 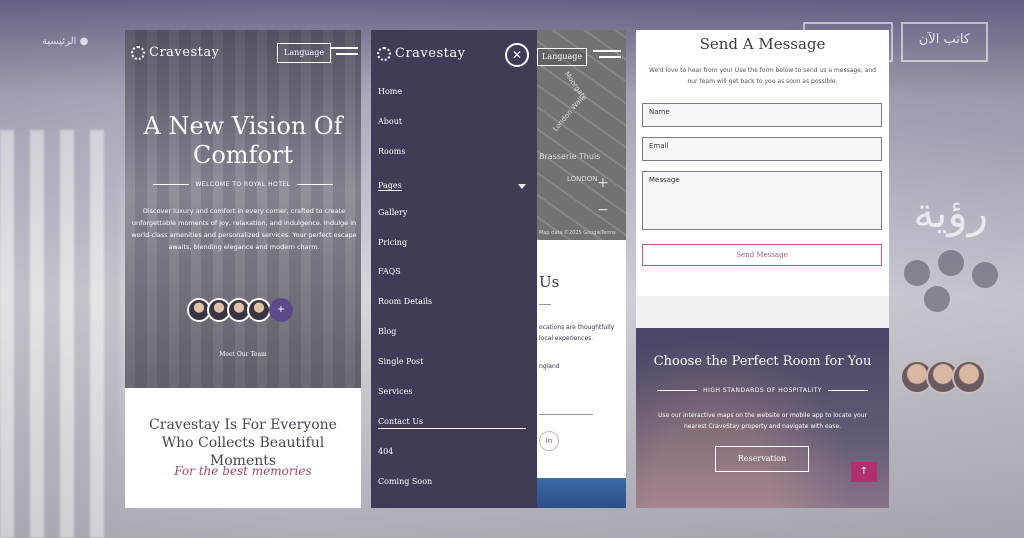 I want to click on scroll-to-top-icon: ↑, so click(x=864, y=472).